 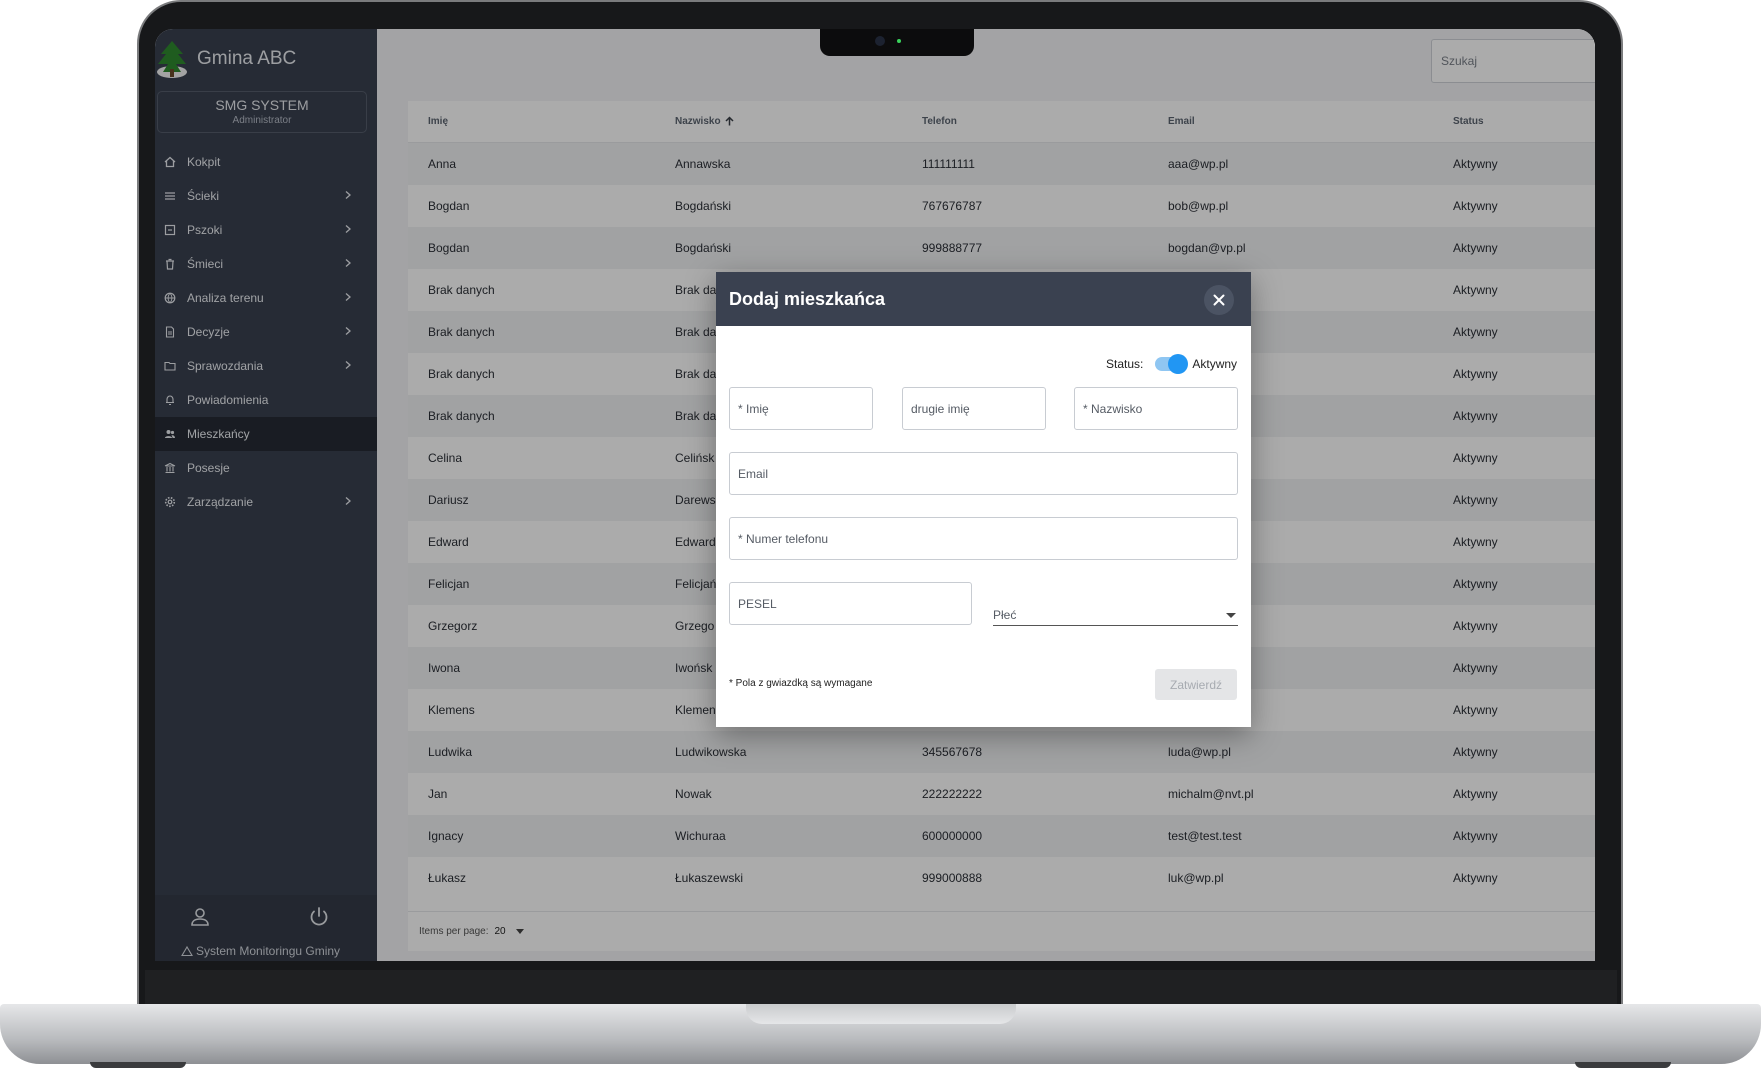 What do you see at coordinates (801, 683) in the screenshot?
I see `required-fields-note: * Pola z gwiazdką są wymagane` at bounding box center [801, 683].